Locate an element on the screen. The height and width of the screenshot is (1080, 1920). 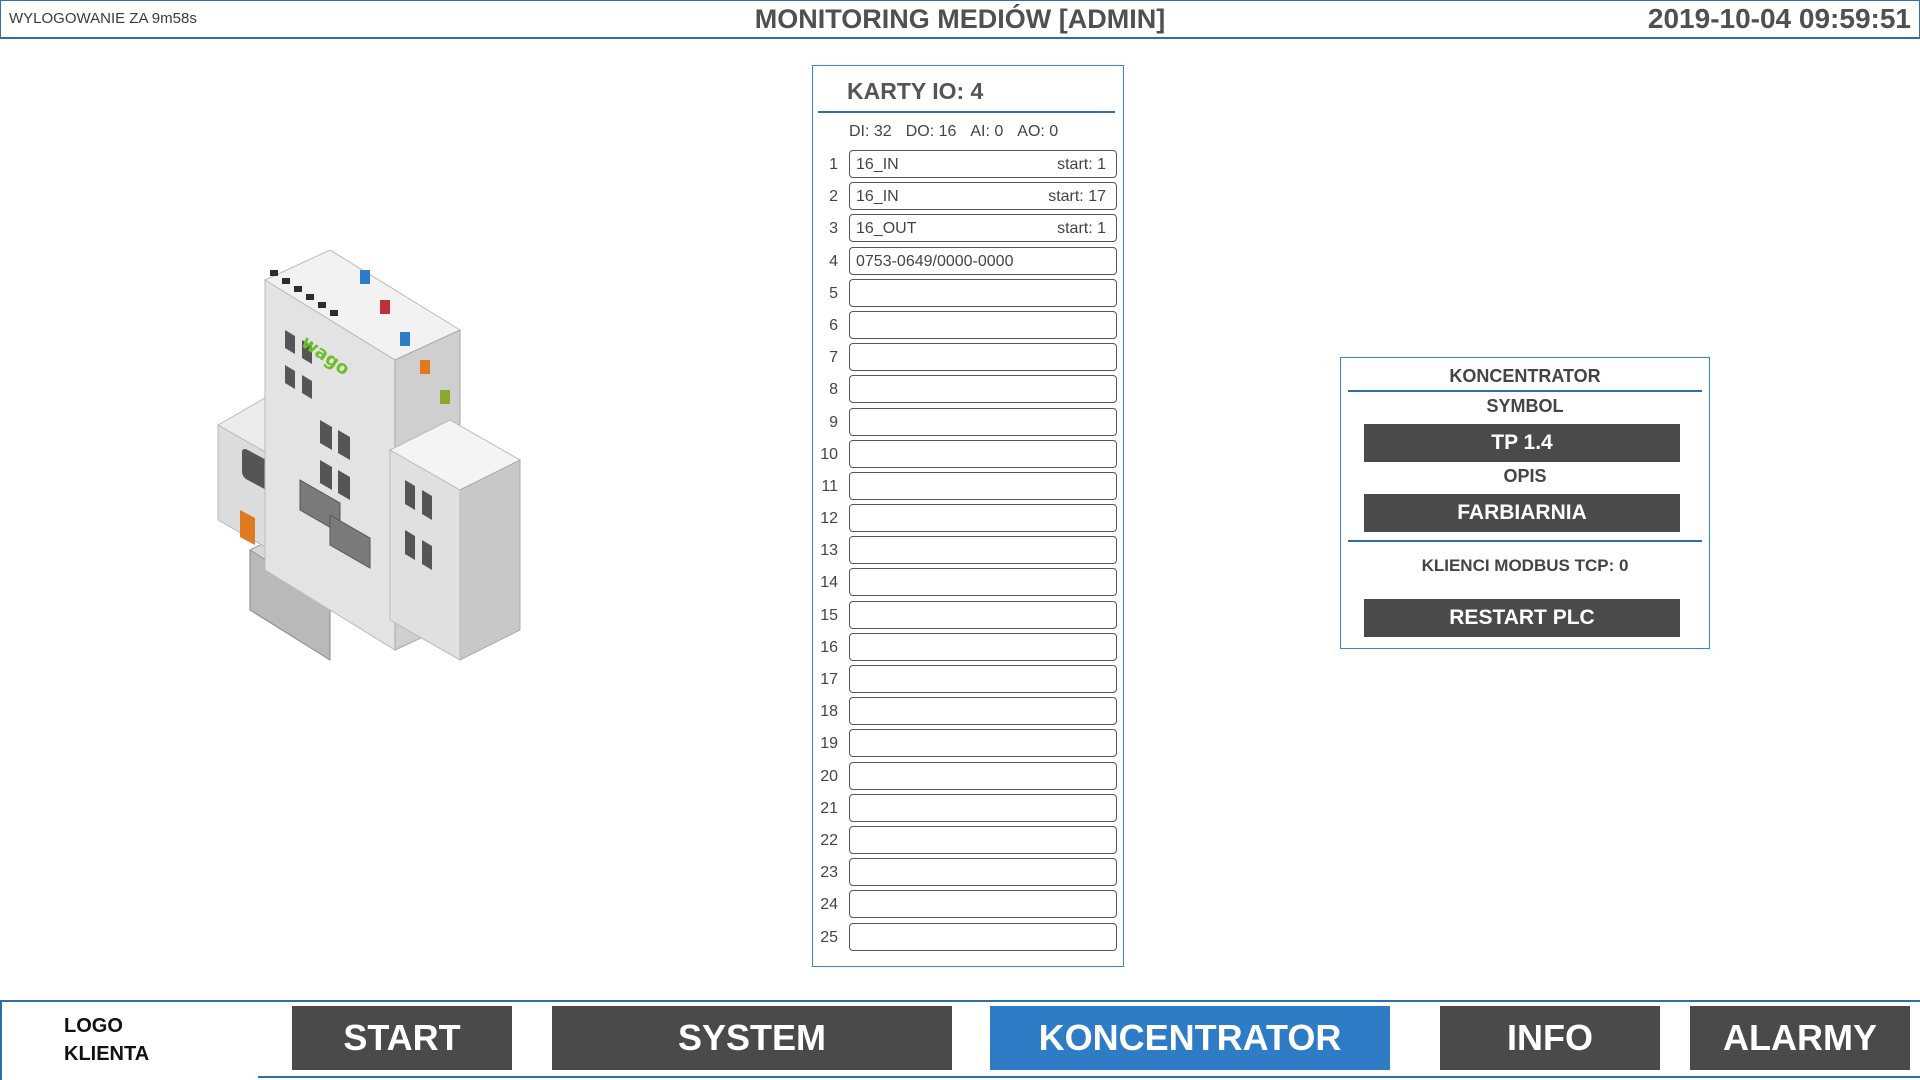
io-card-number: 7 is located at coordinates (833, 358).